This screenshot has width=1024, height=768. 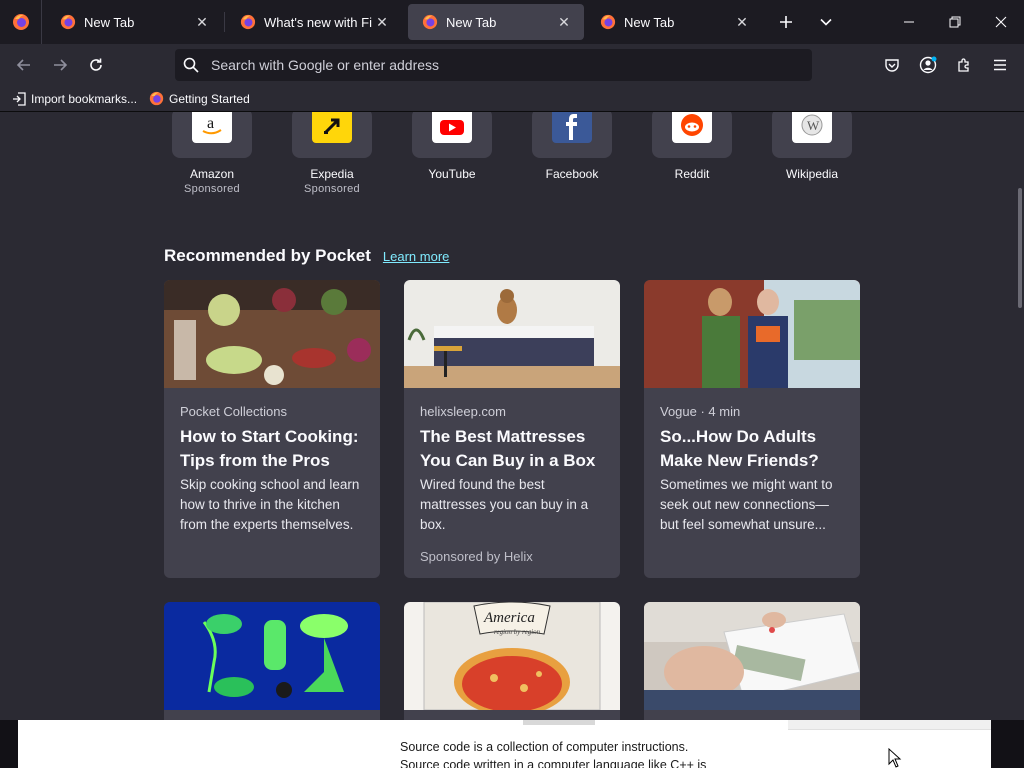 I want to click on minimize-icon, so click(x=909, y=22).